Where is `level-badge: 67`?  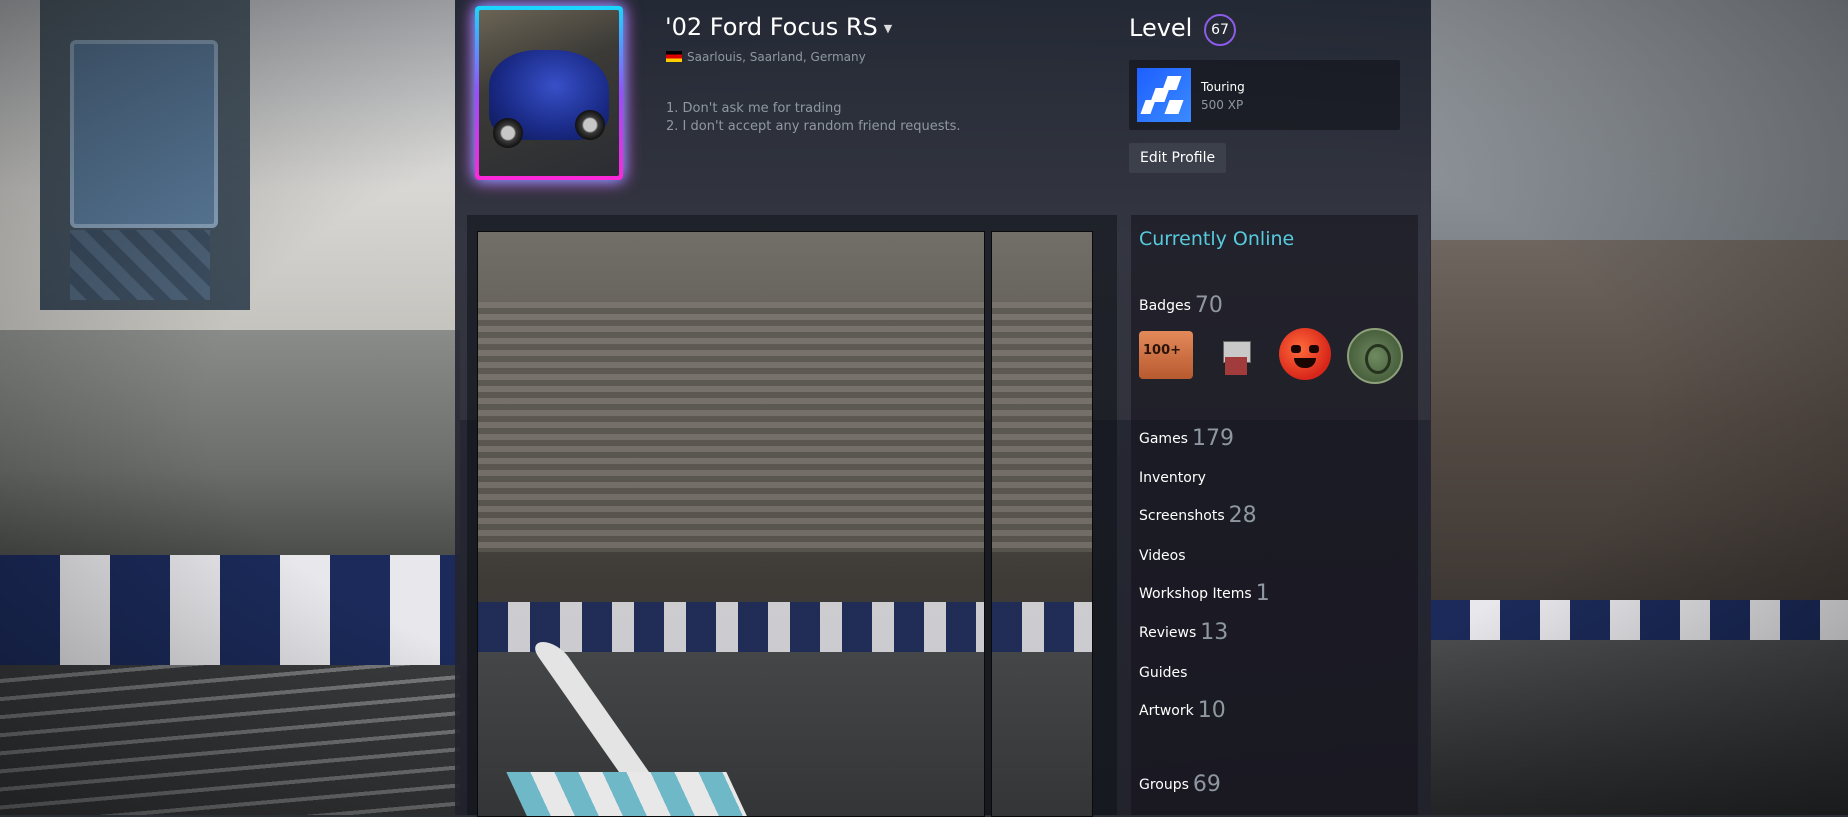
level-badge: 67 is located at coordinates (1220, 30).